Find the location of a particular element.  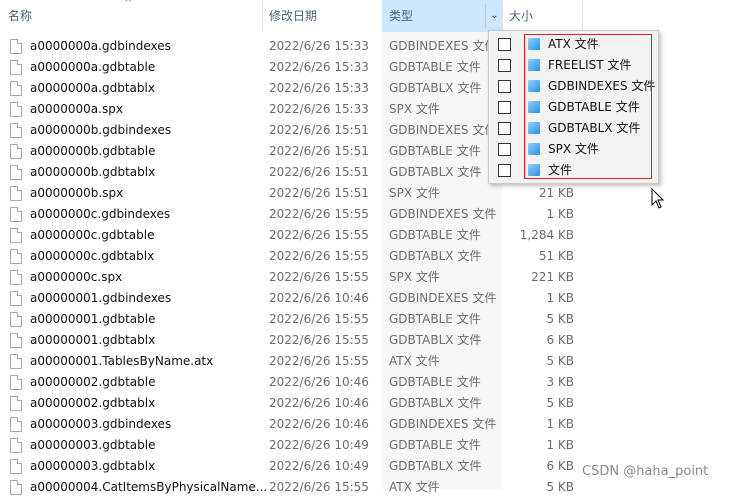

file-row: a0000000b.spx 2022/6/26 15:51 SPX 文件 21 KB is located at coordinates (368, 193).